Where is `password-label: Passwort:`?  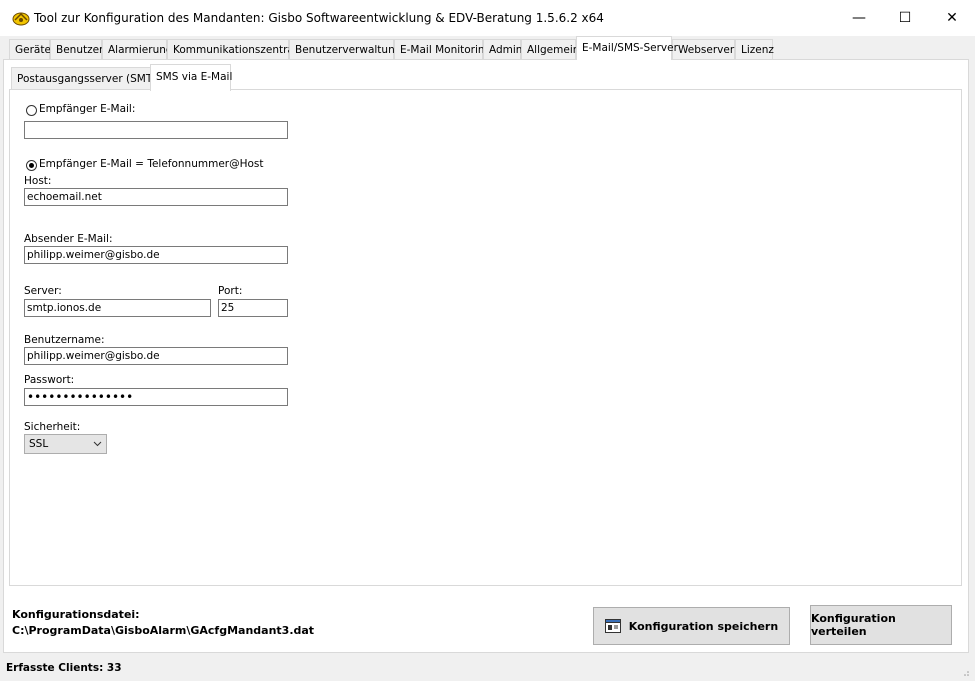 password-label: Passwort: is located at coordinates (49, 380).